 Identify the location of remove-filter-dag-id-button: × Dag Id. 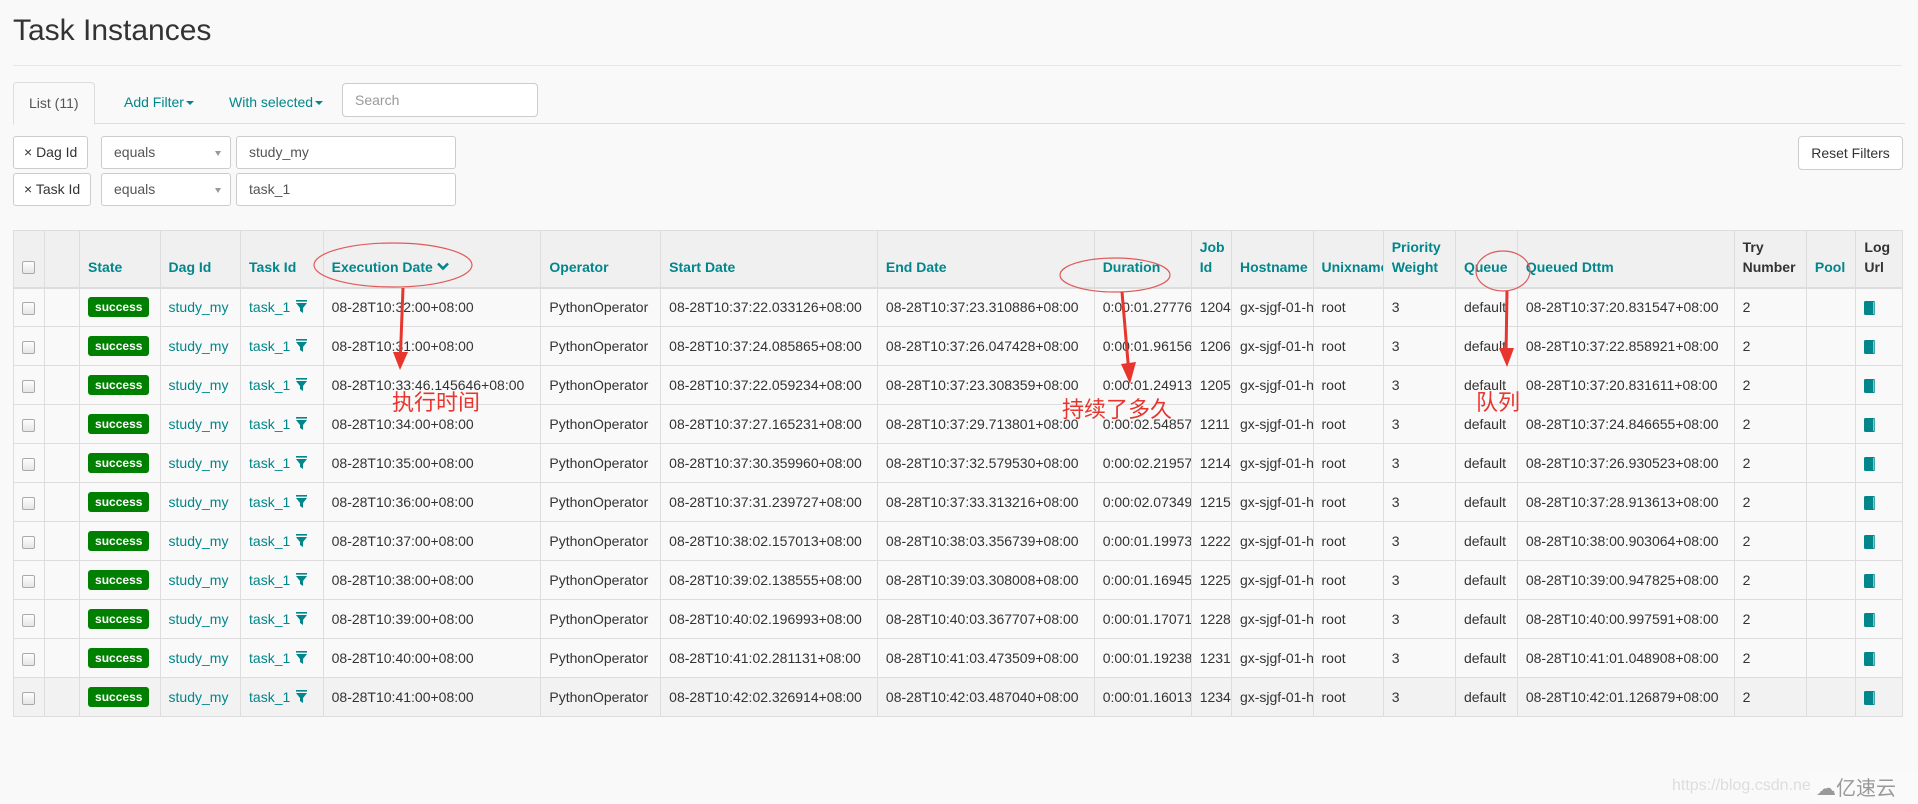
(51, 152).